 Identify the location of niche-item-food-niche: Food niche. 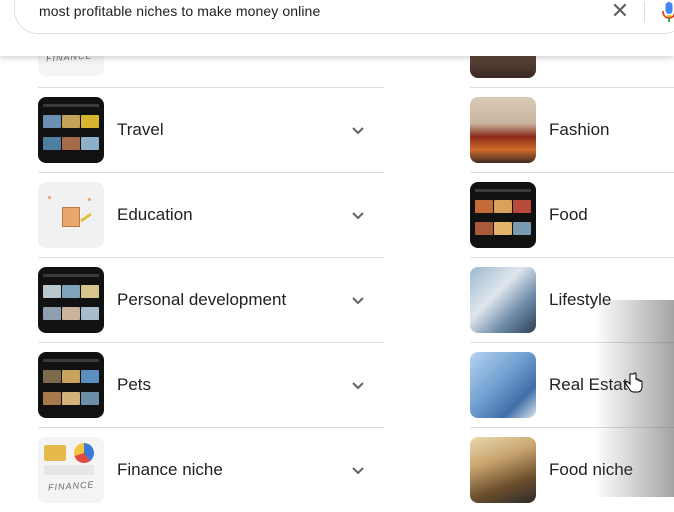
(572, 470).